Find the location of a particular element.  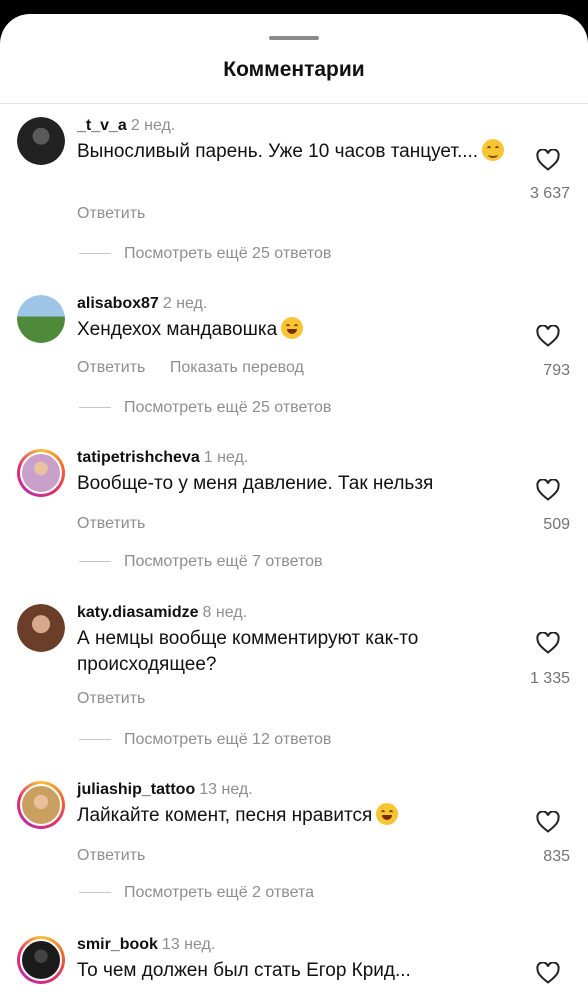

comment-header: katy.diasamidze 8 нед. is located at coordinates (162, 613).